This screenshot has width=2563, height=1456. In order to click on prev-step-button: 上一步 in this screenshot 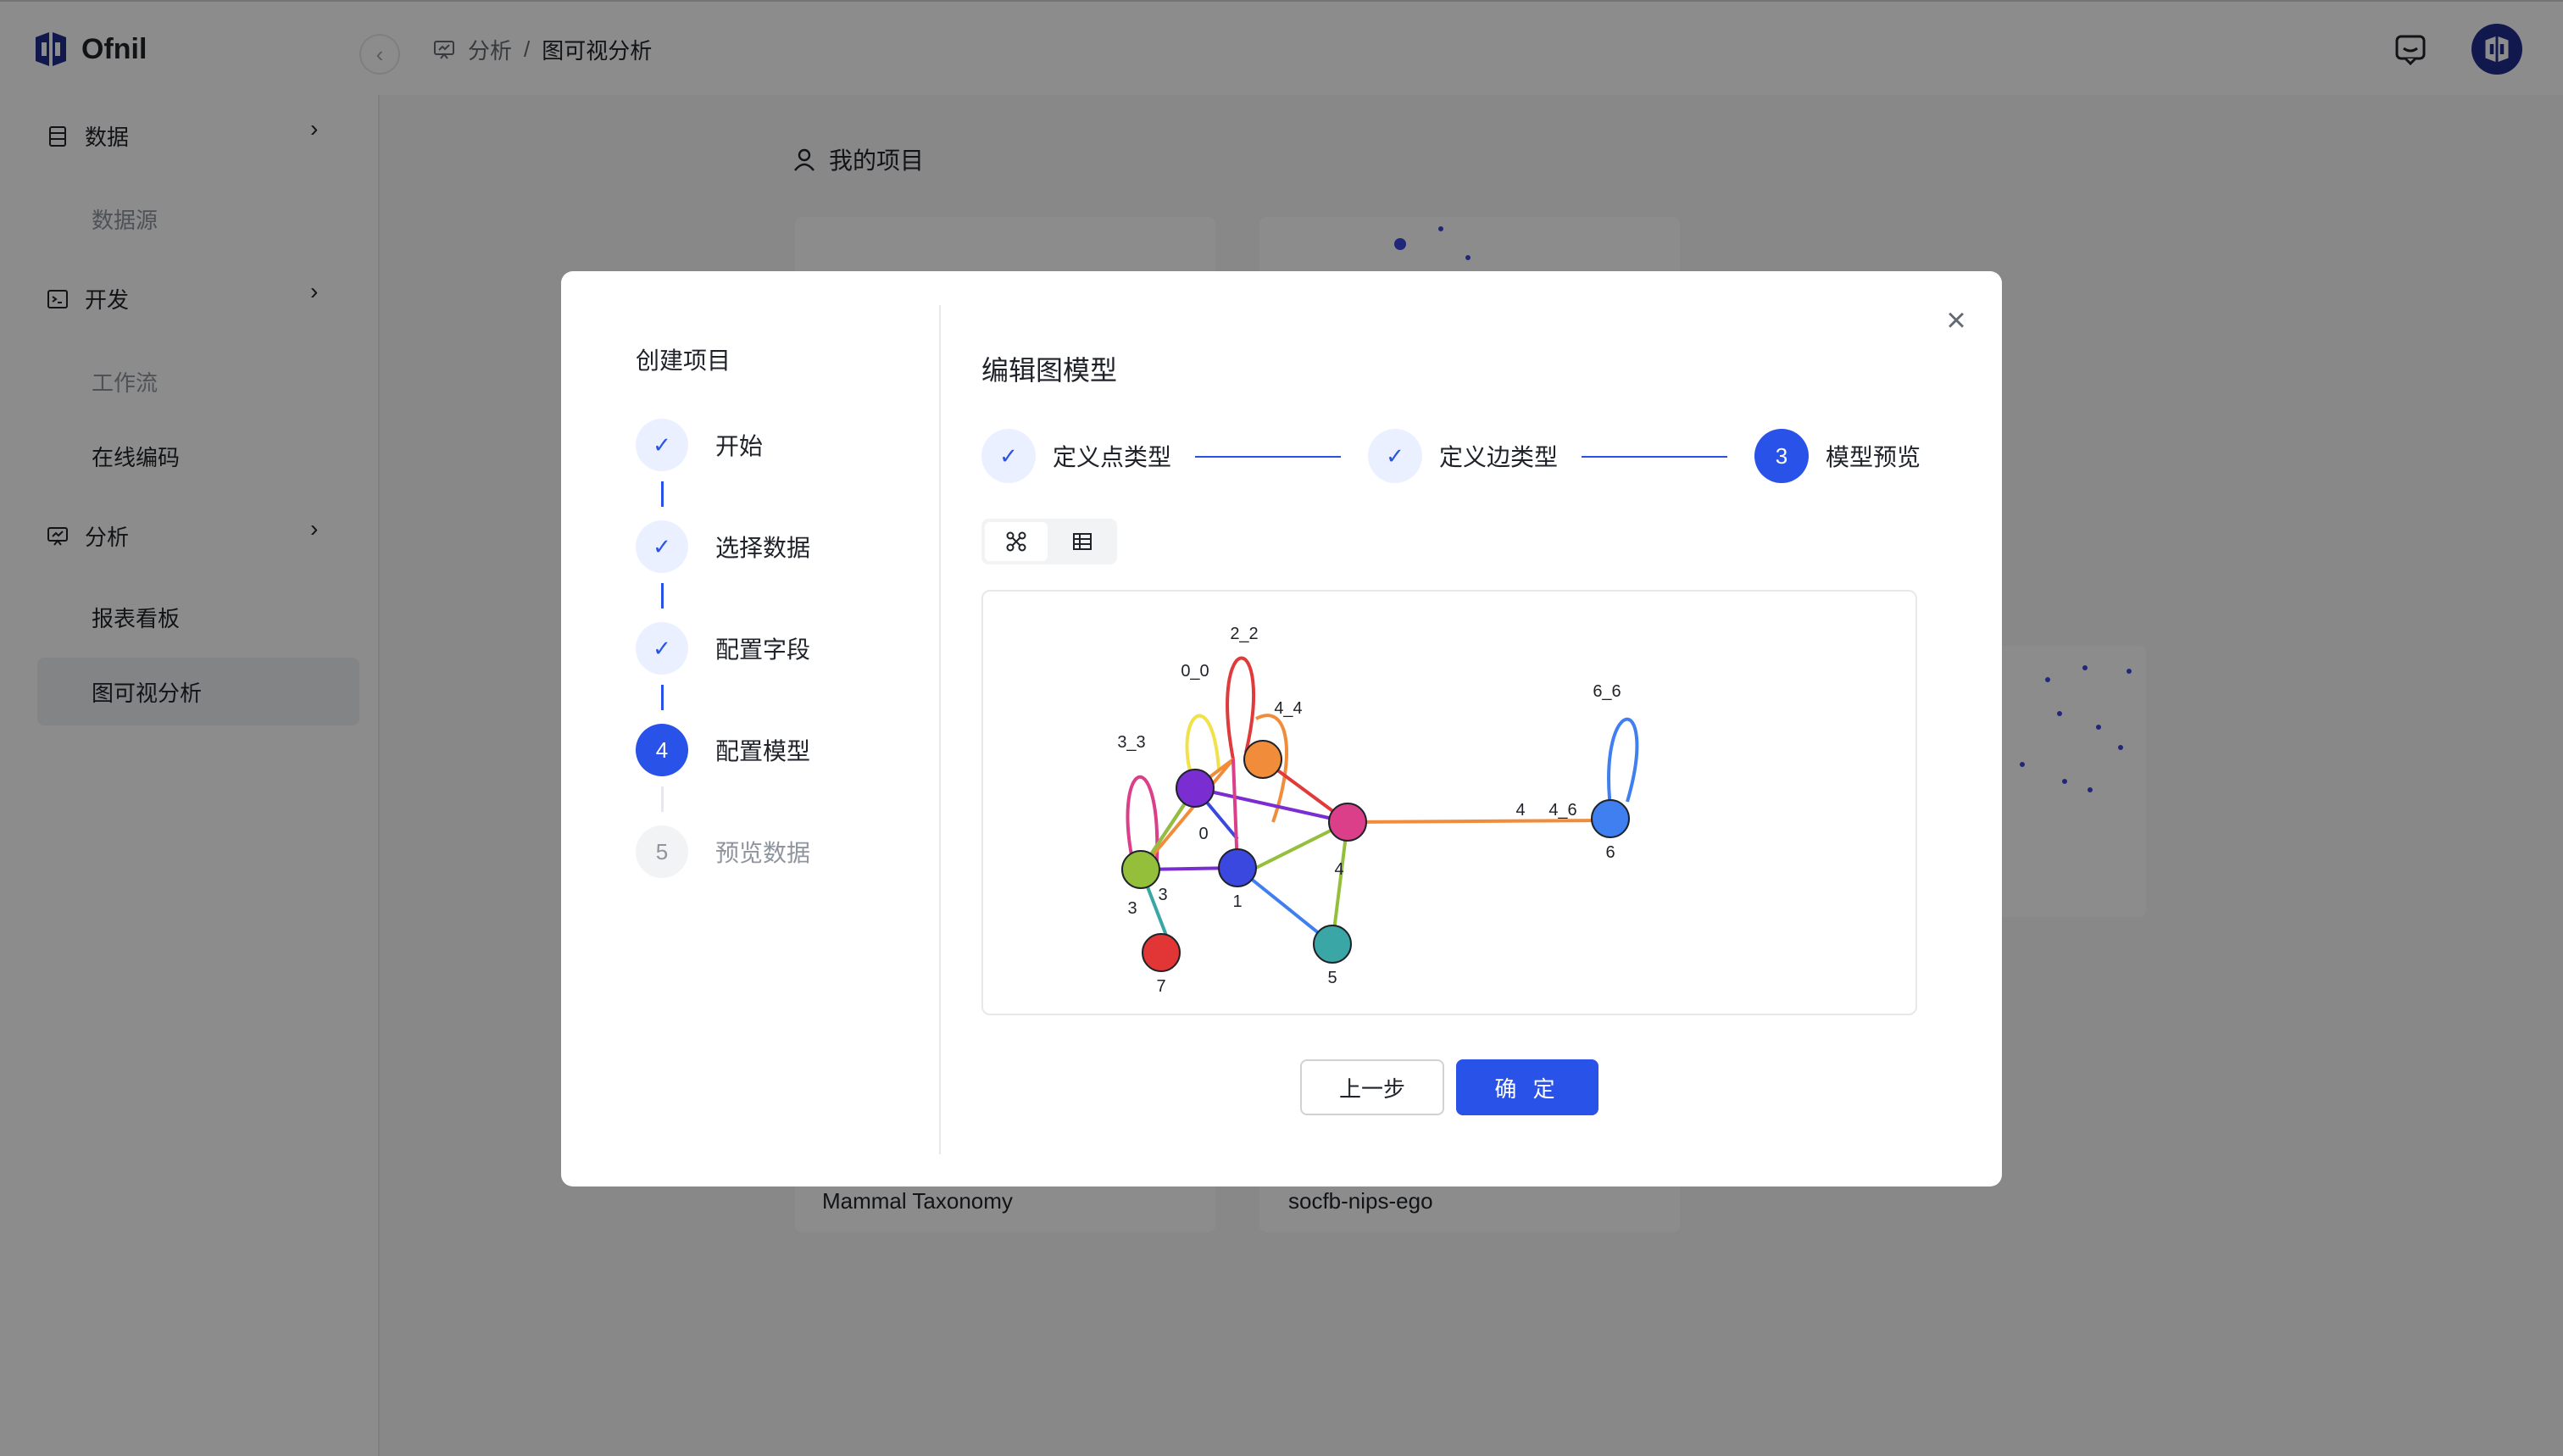, I will do `click(1372, 1087)`.